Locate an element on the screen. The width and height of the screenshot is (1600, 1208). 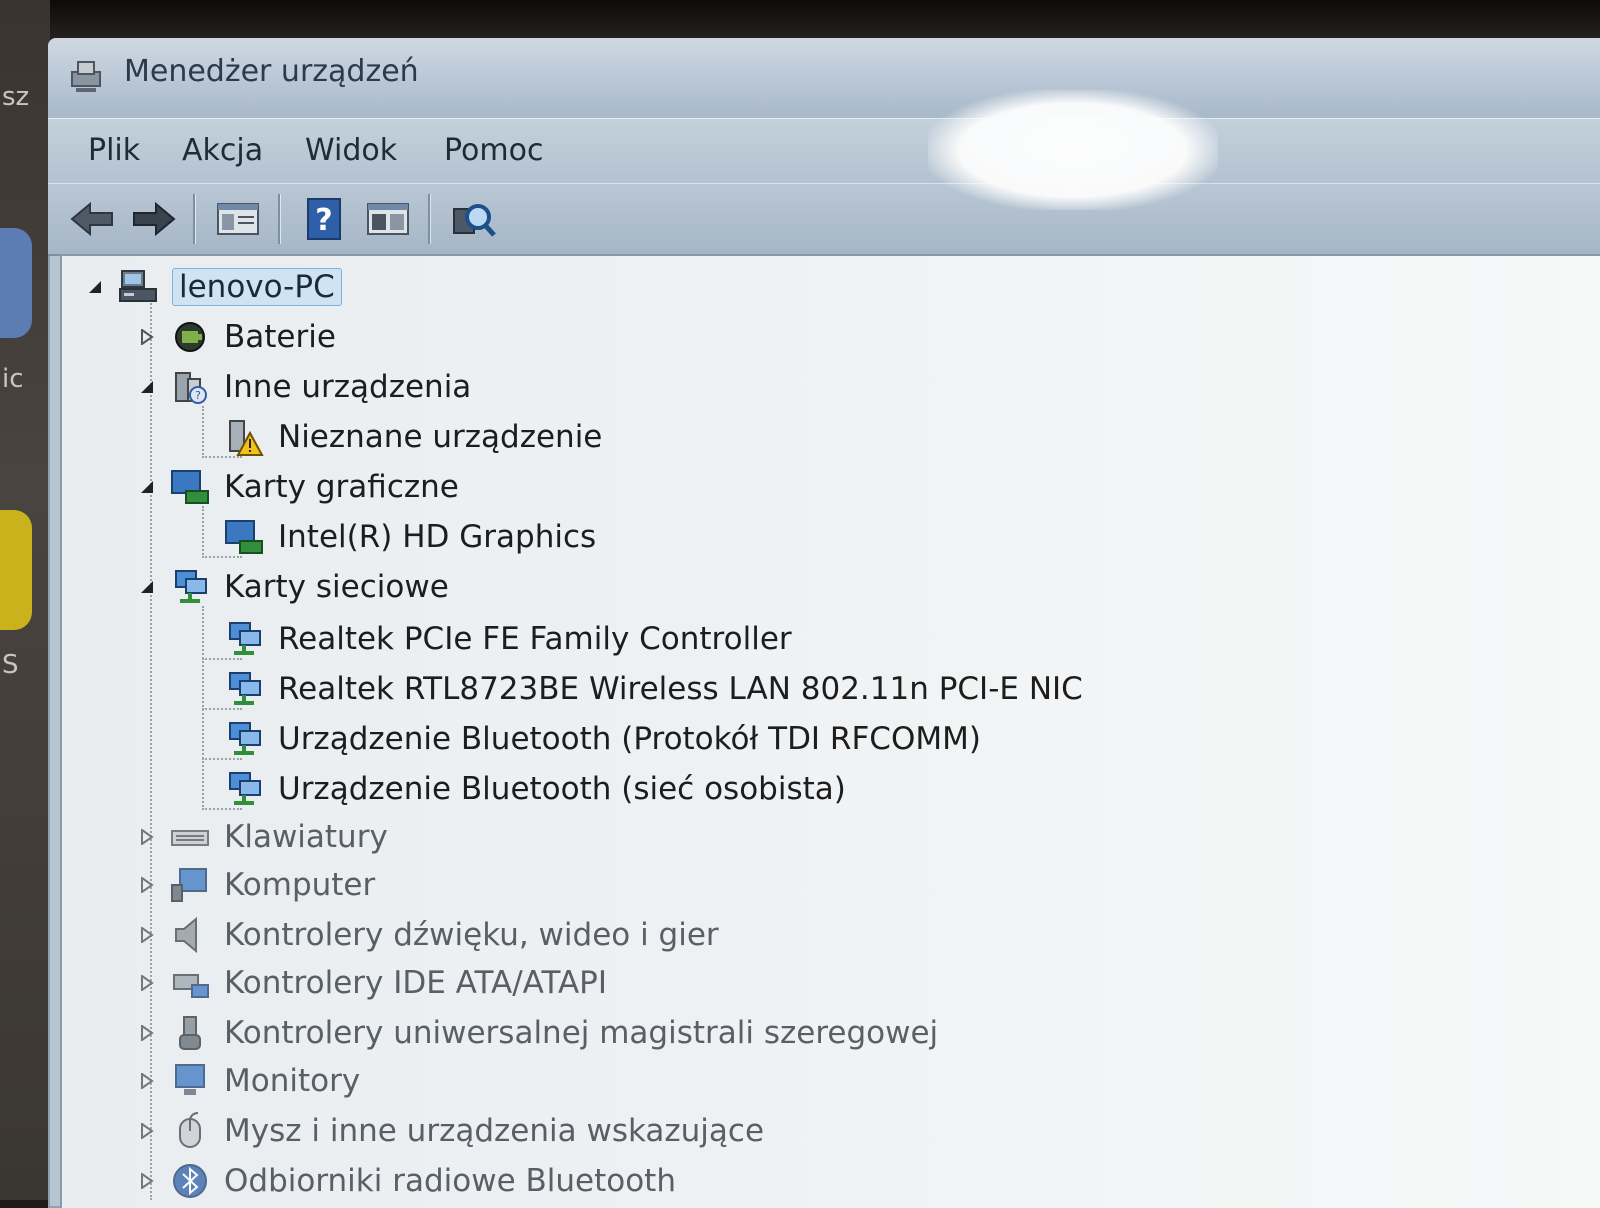
tree-category-komputer: Komputer is located at coordinates (256, 885).